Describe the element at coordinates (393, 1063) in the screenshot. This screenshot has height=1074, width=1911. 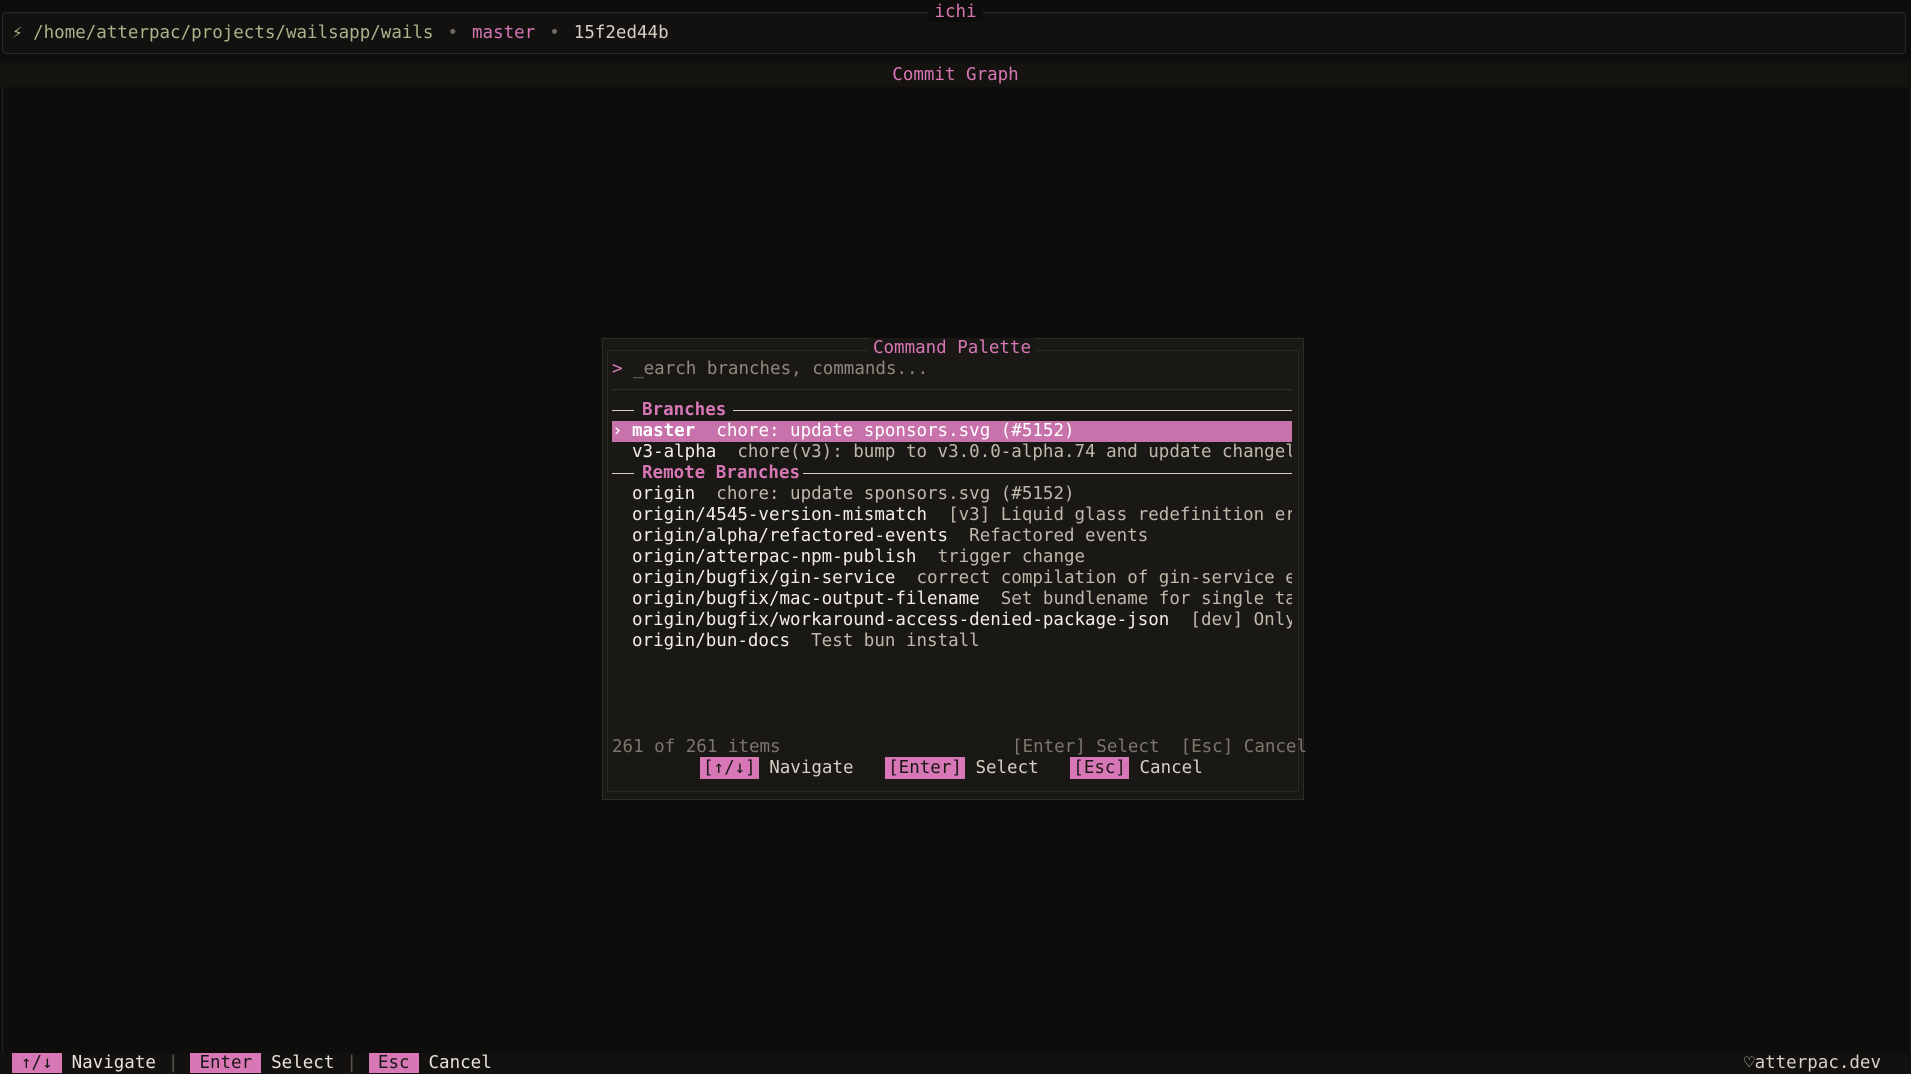
I see `esc-key: Esc` at that location.